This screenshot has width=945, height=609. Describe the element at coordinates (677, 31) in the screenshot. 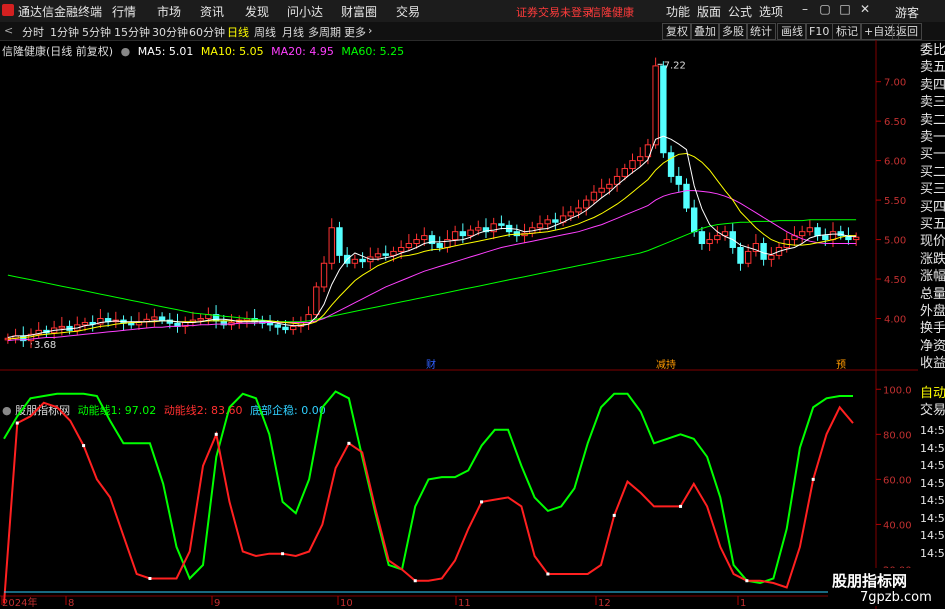

I see `adjust-button: 复权` at that location.